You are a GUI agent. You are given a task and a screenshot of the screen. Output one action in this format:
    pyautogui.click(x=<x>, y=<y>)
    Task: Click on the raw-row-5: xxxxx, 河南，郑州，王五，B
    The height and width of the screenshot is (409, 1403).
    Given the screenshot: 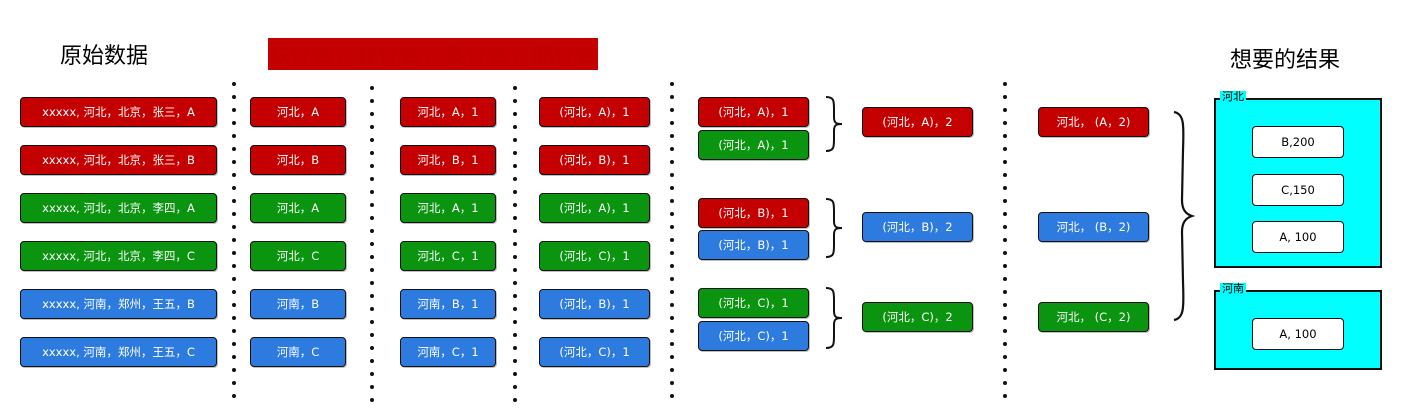 What is the action you would take?
    pyautogui.click(x=118, y=304)
    